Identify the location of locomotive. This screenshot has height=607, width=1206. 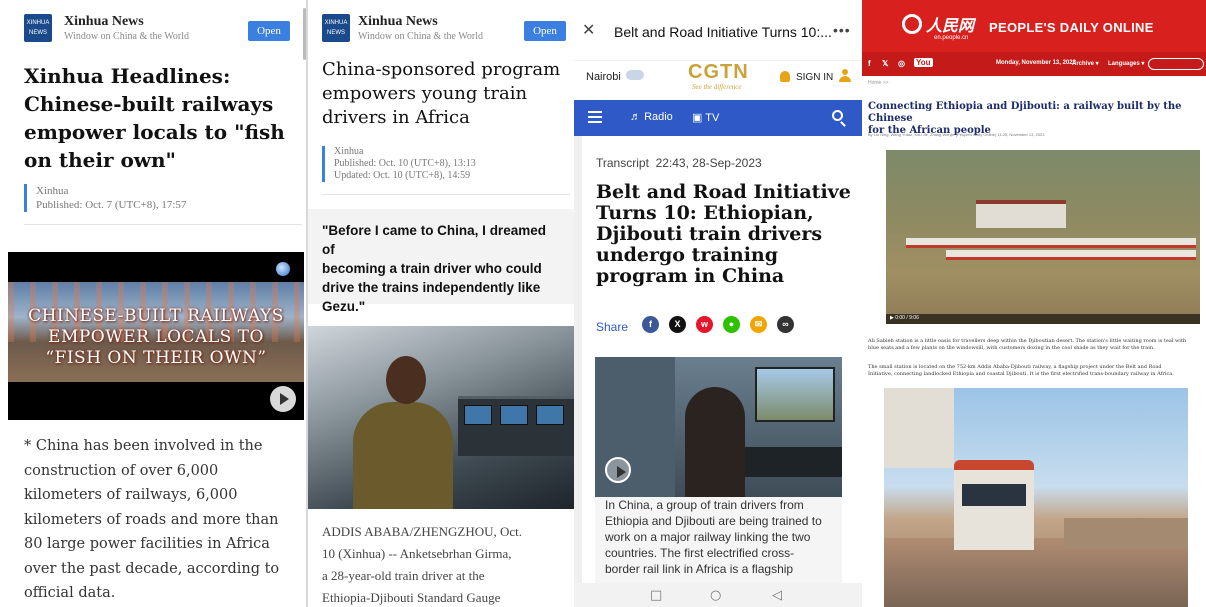
(994, 505).